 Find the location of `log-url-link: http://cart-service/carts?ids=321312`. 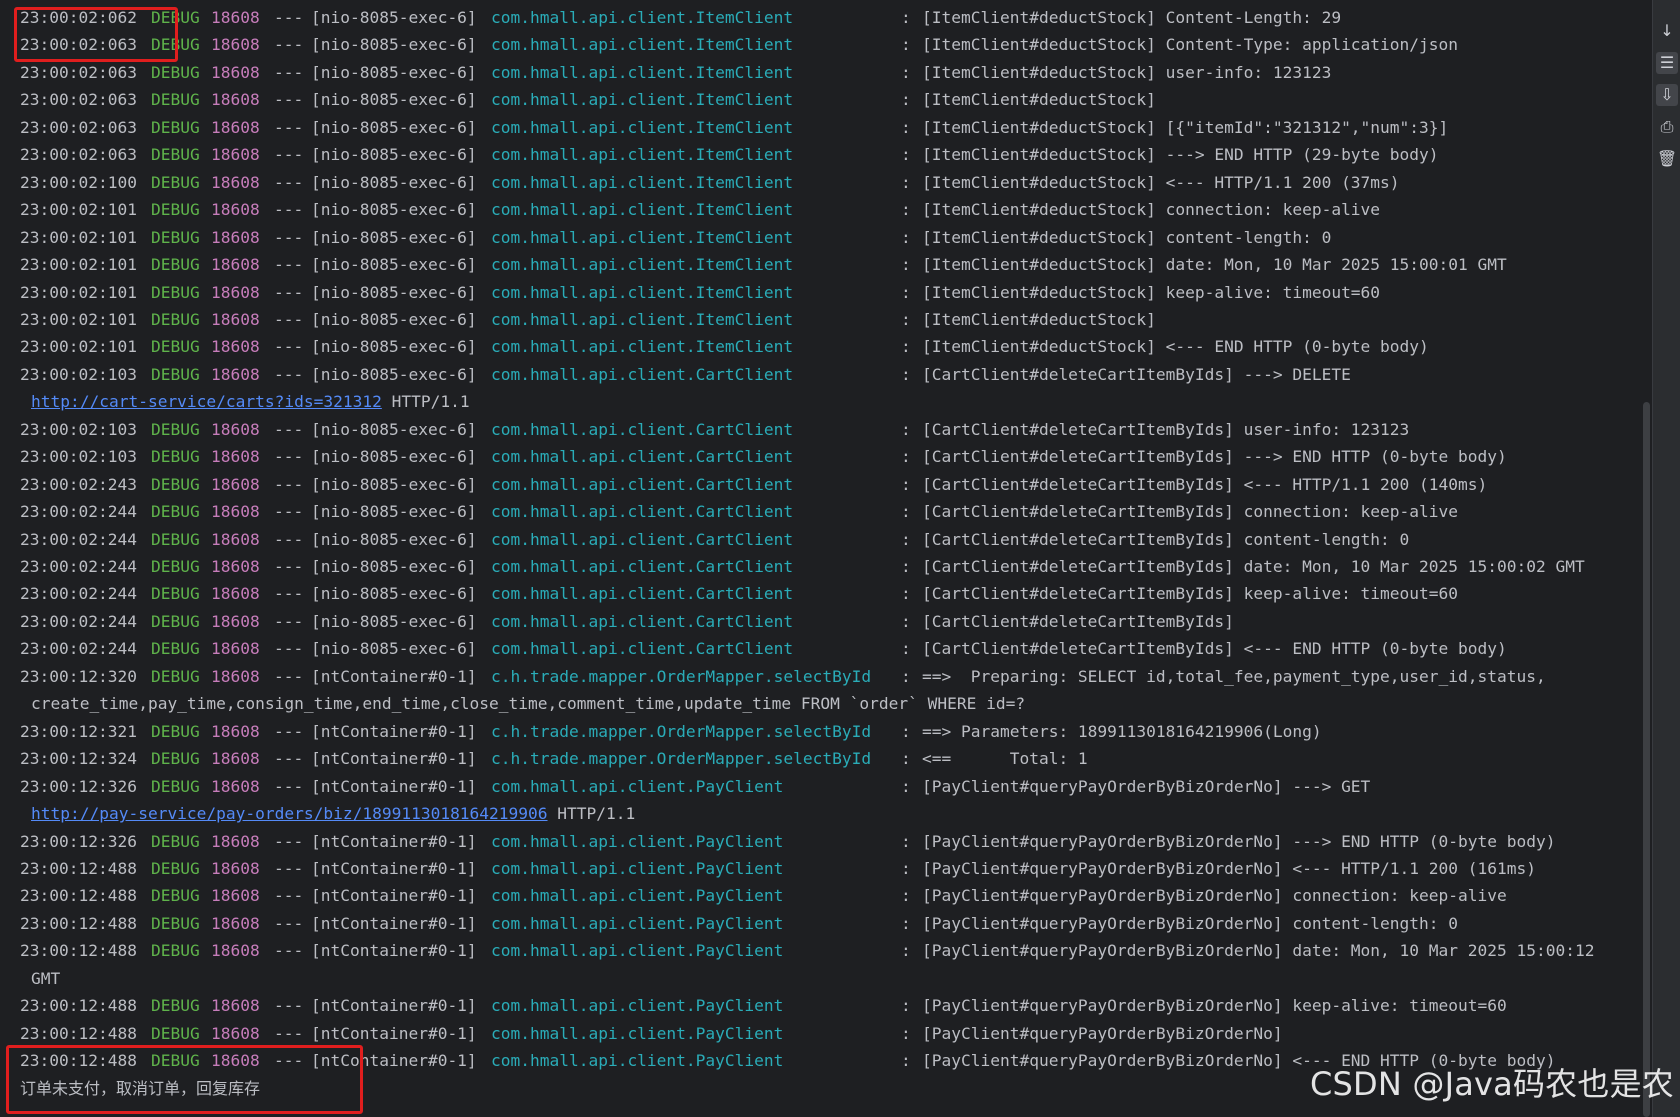

log-url-link: http://cart-service/carts?ids=321312 is located at coordinates (206, 401).